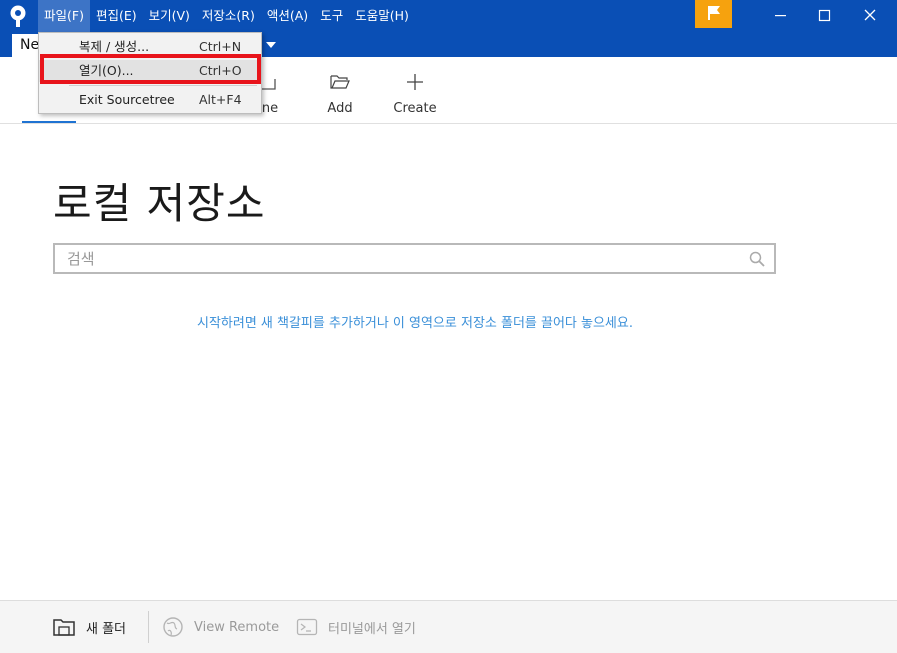 This screenshot has height=653, width=897. I want to click on terminal-icon, so click(307, 627).